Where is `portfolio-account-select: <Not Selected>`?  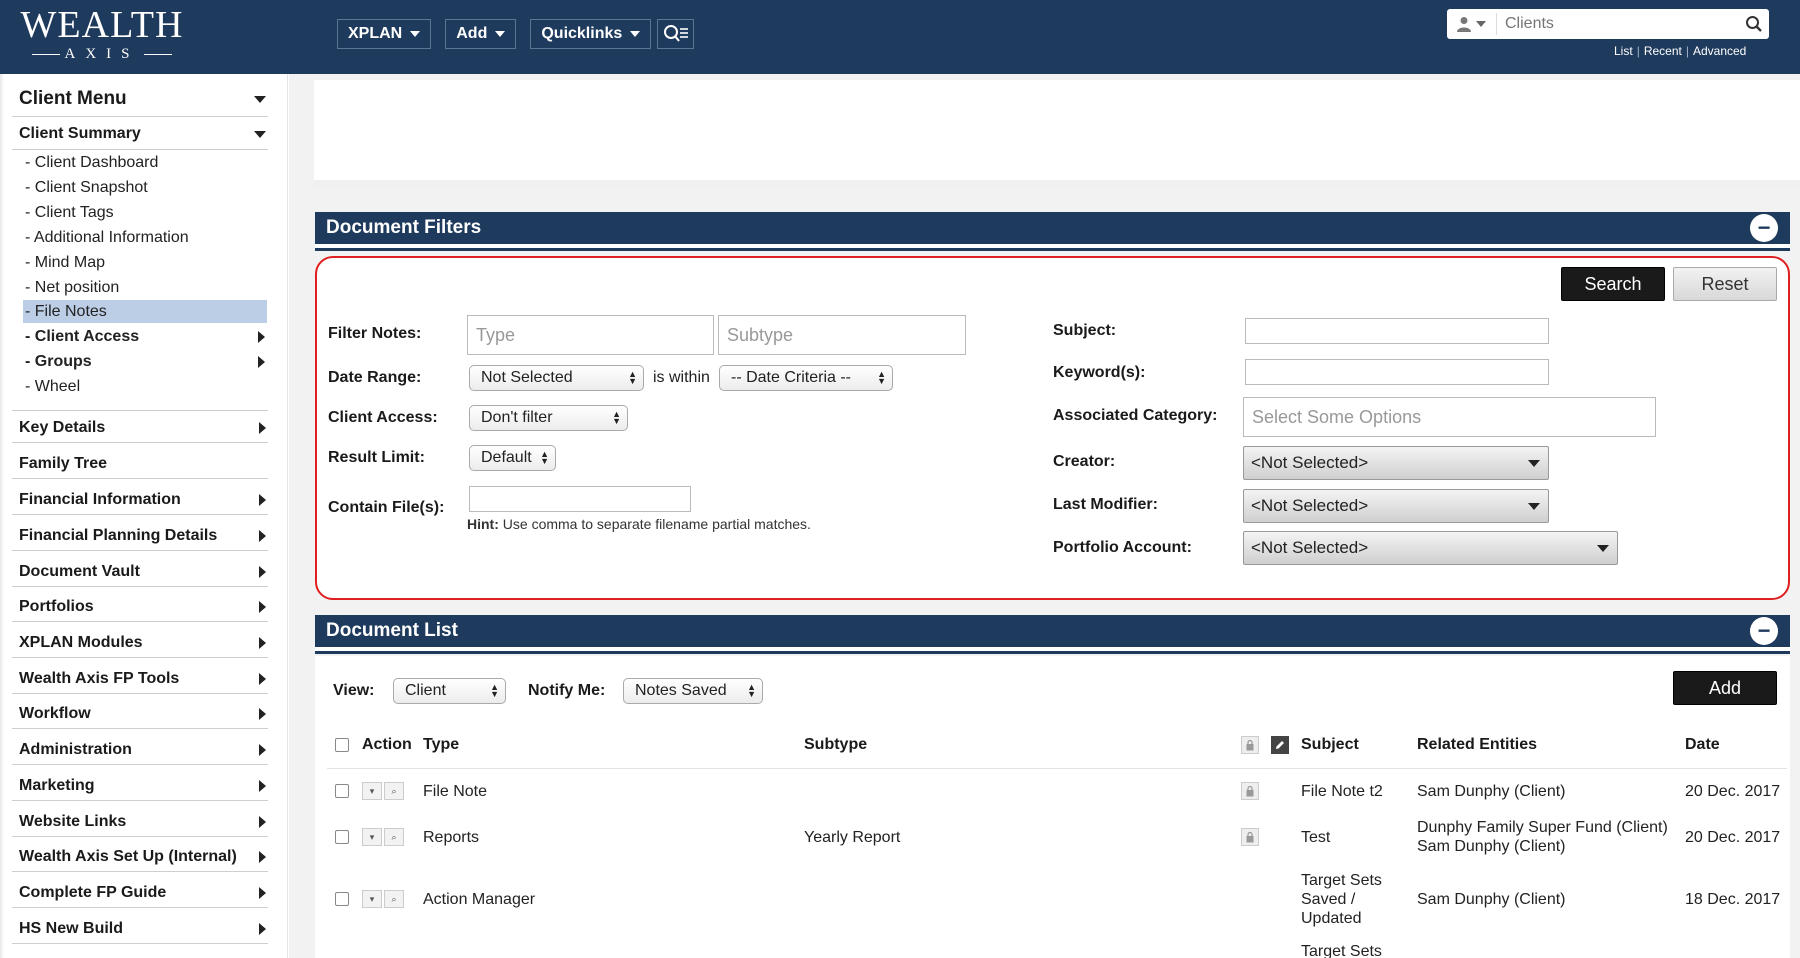 portfolio-account-select: <Not Selected> is located at coordinates (1430, 548).